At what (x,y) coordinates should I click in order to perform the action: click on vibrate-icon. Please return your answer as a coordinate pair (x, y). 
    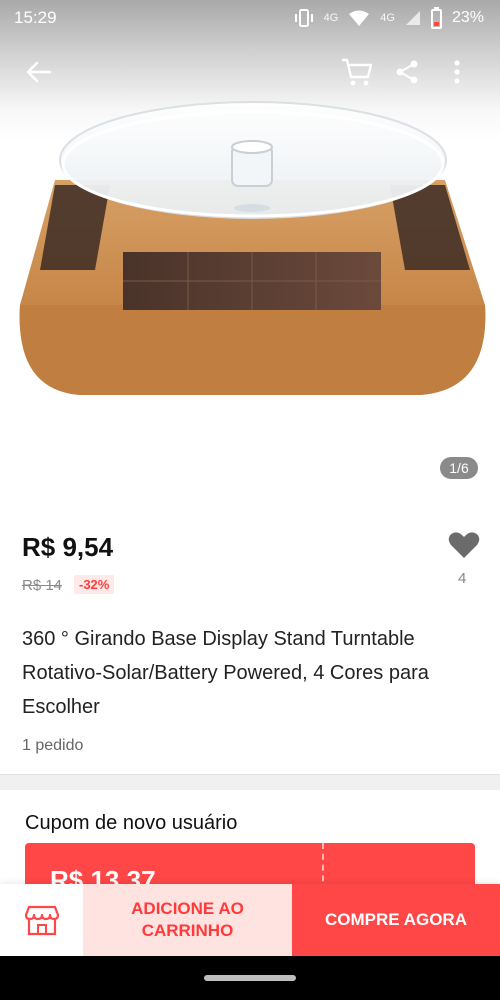
    Looking at the image, I should click on (303, 18).